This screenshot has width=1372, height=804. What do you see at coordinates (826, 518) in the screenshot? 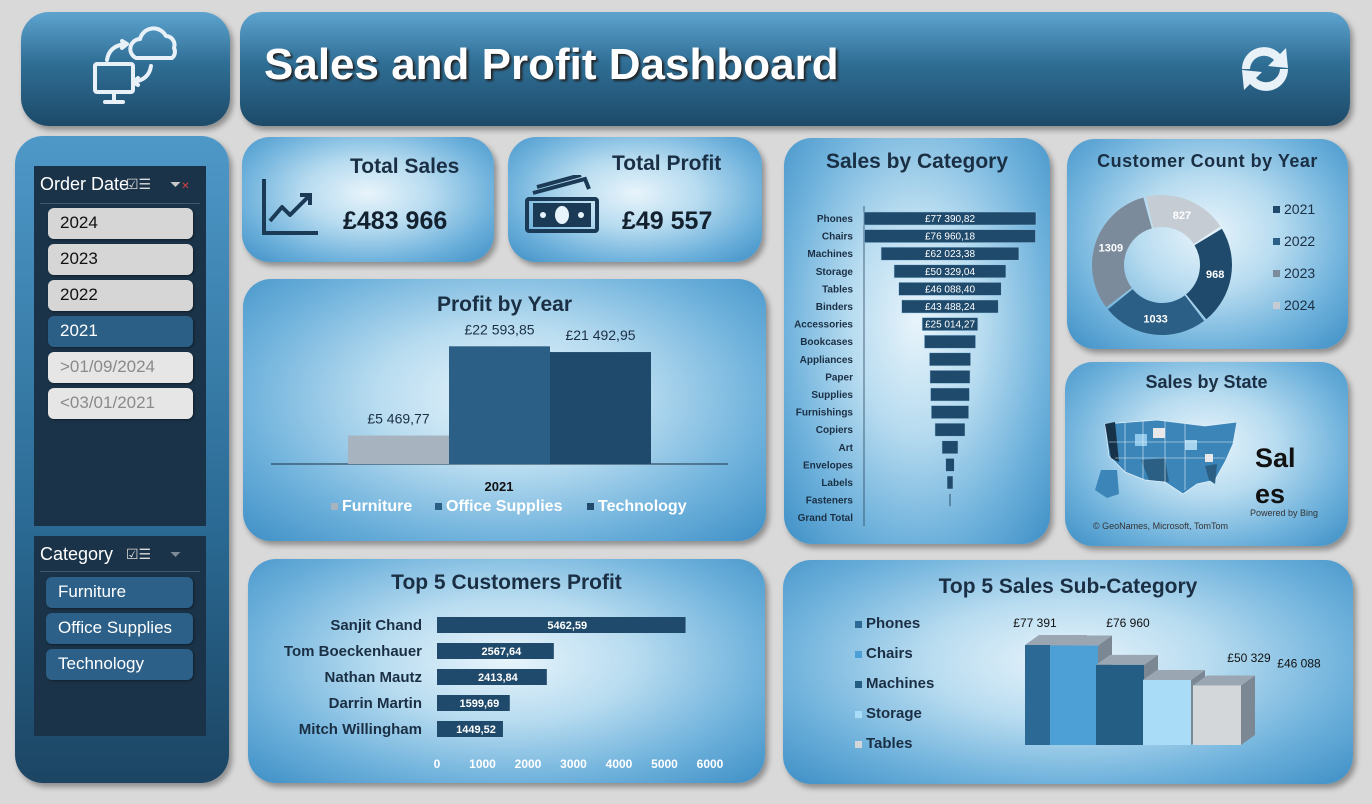
I see `category-label: Grand Total` at bounding box center [826, 518].